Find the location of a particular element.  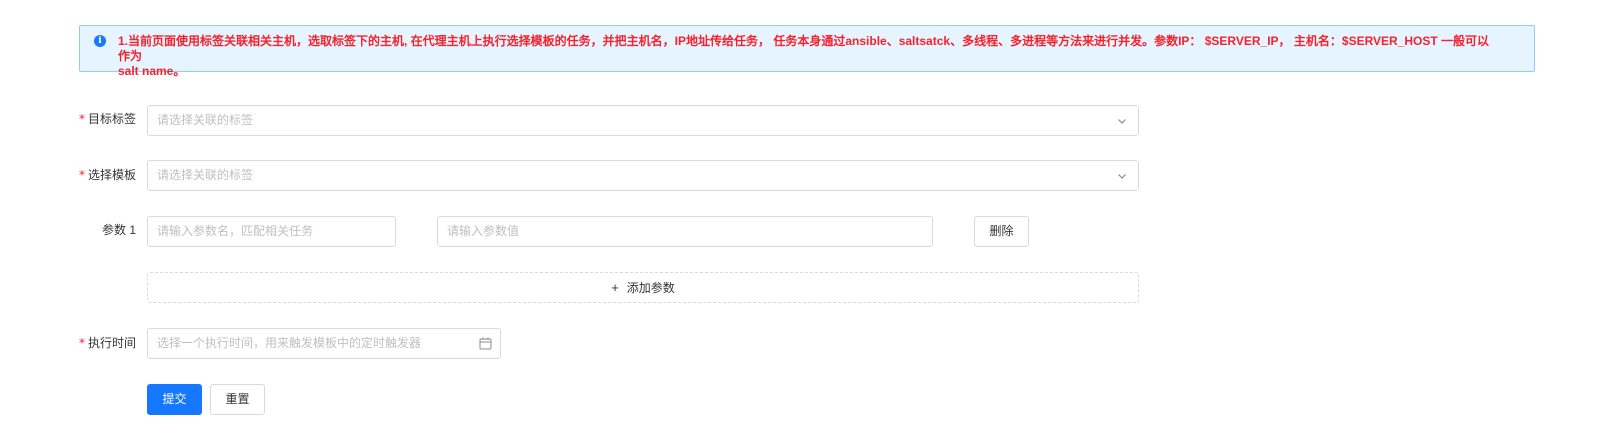

calendar-icon is located at coordinates (485, 343).